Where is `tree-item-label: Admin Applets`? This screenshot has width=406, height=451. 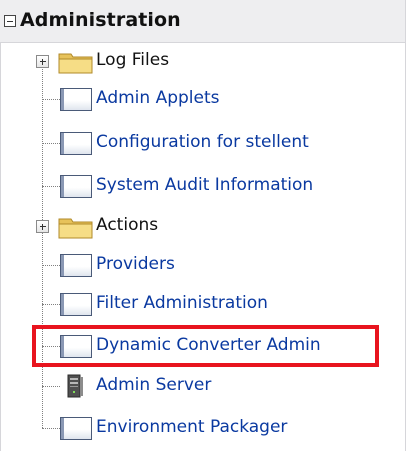 tree-item-label: Admin Applets is located at coordinates (158, 98).